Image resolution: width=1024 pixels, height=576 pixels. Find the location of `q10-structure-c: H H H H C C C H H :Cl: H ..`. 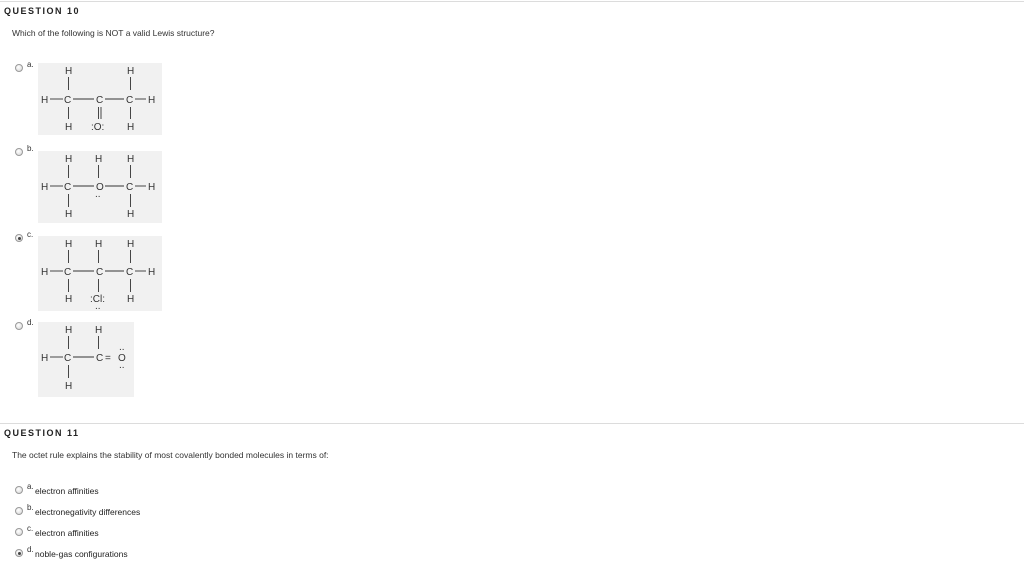

q10-structure-c: H H H H C C C H H :Cl: H .. is located at coordinates (100, 274).